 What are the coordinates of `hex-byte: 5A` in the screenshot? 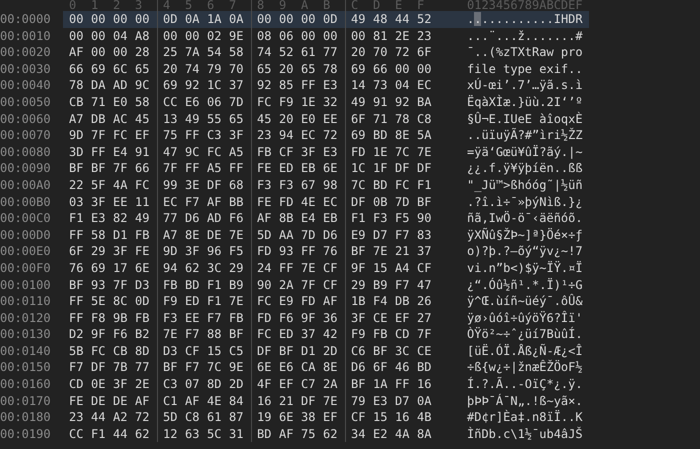 It's located at (424, 135).